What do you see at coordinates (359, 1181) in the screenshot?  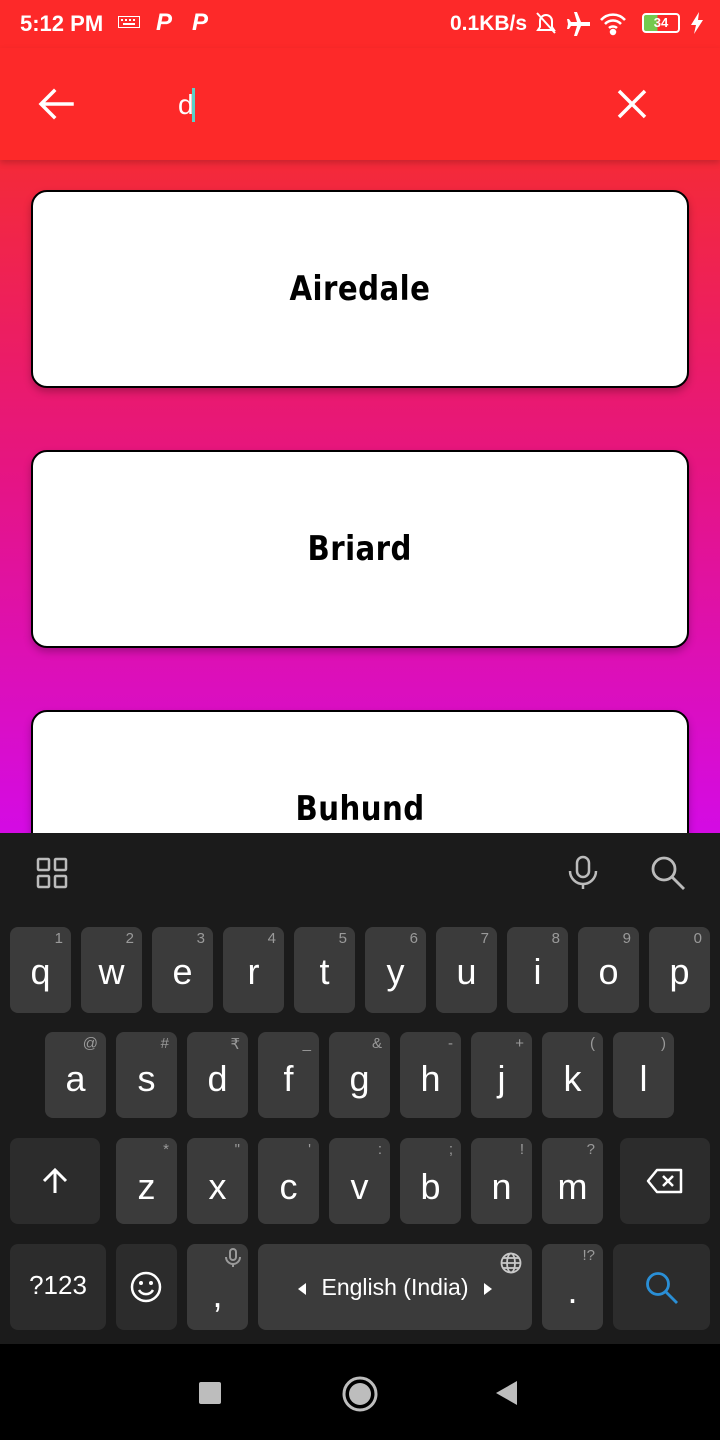 I see `key-v: :v` at bounding box center [359, 1181].